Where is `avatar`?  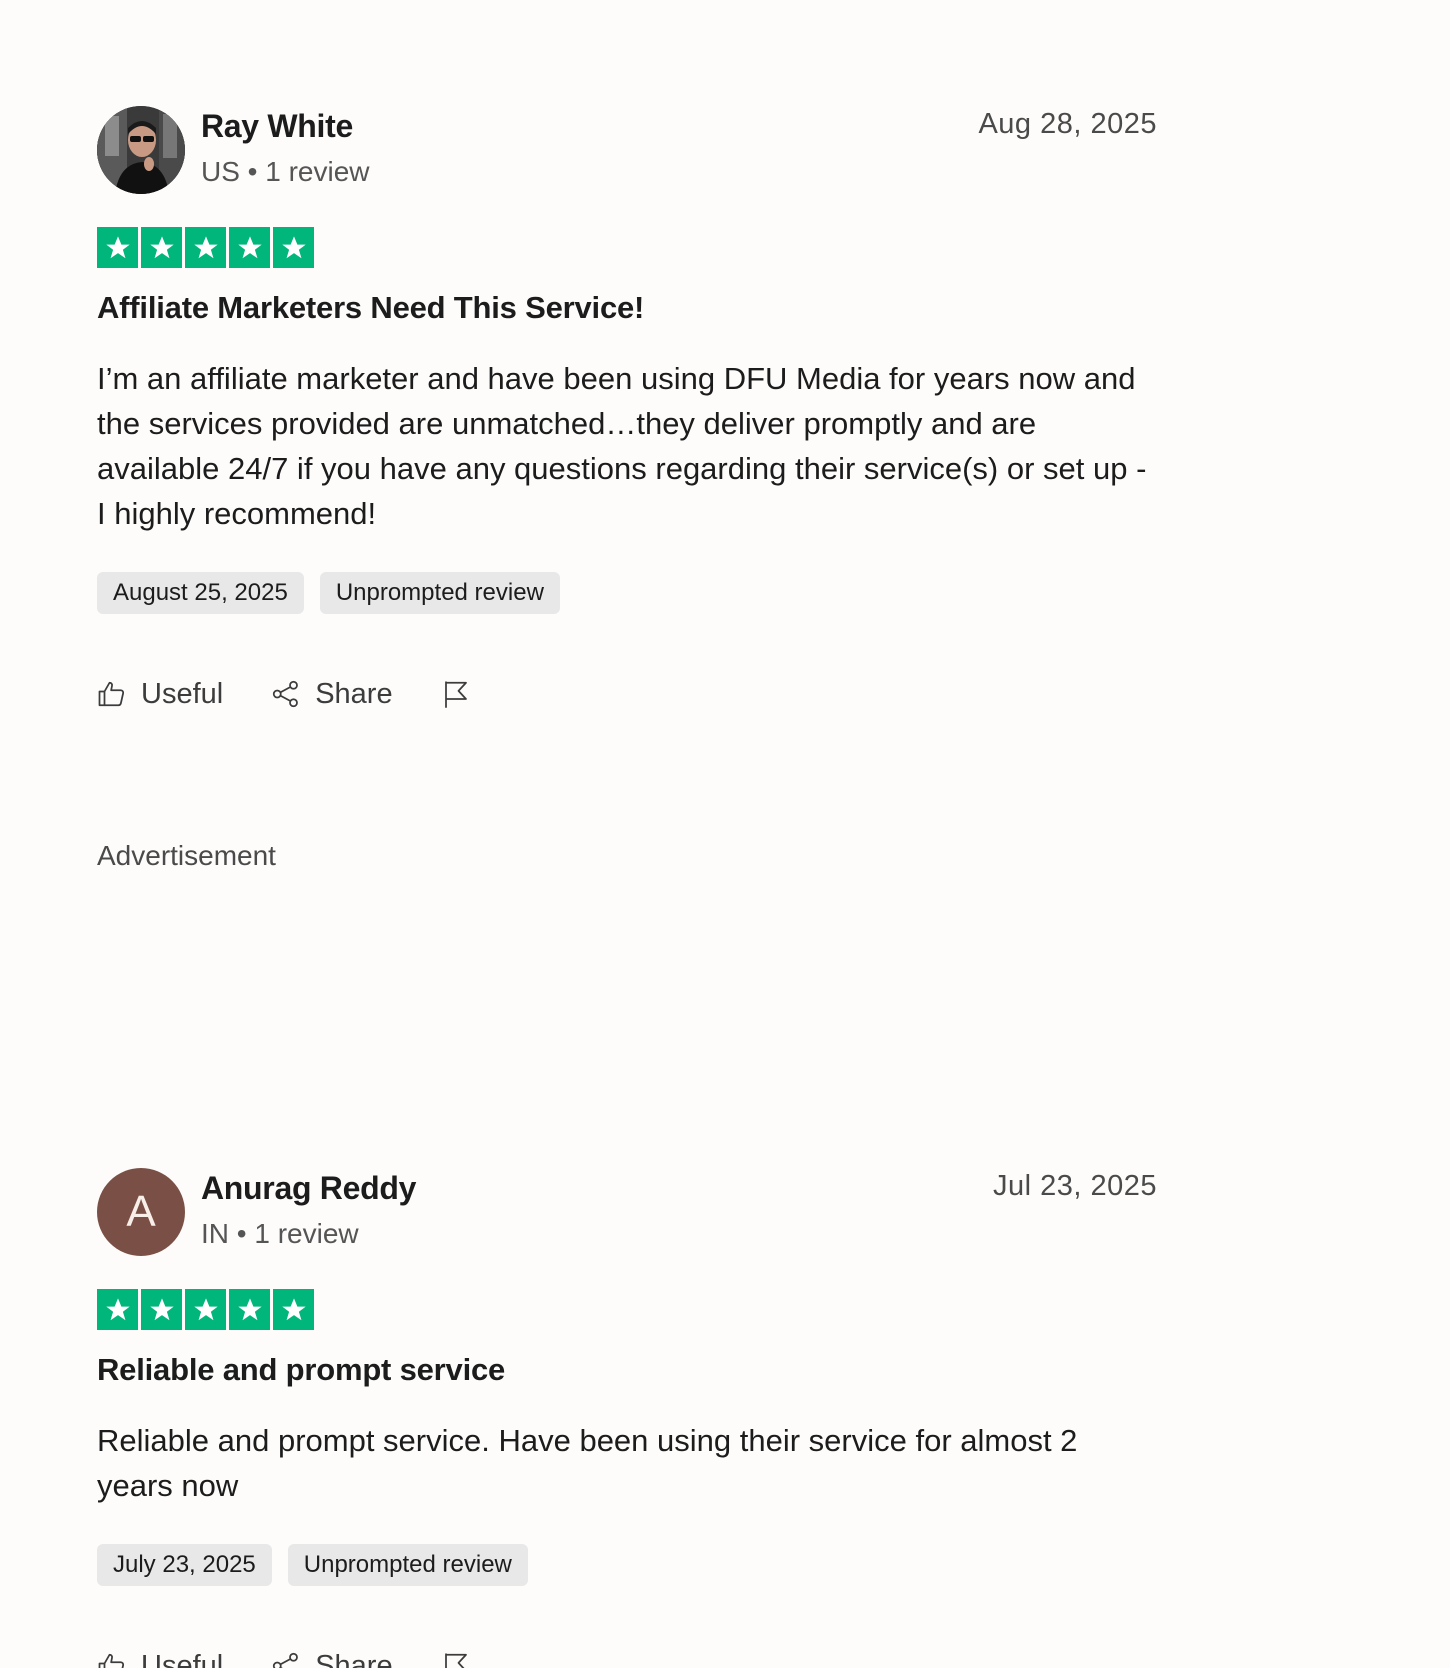 avatar is located at coordinates (141, 150).